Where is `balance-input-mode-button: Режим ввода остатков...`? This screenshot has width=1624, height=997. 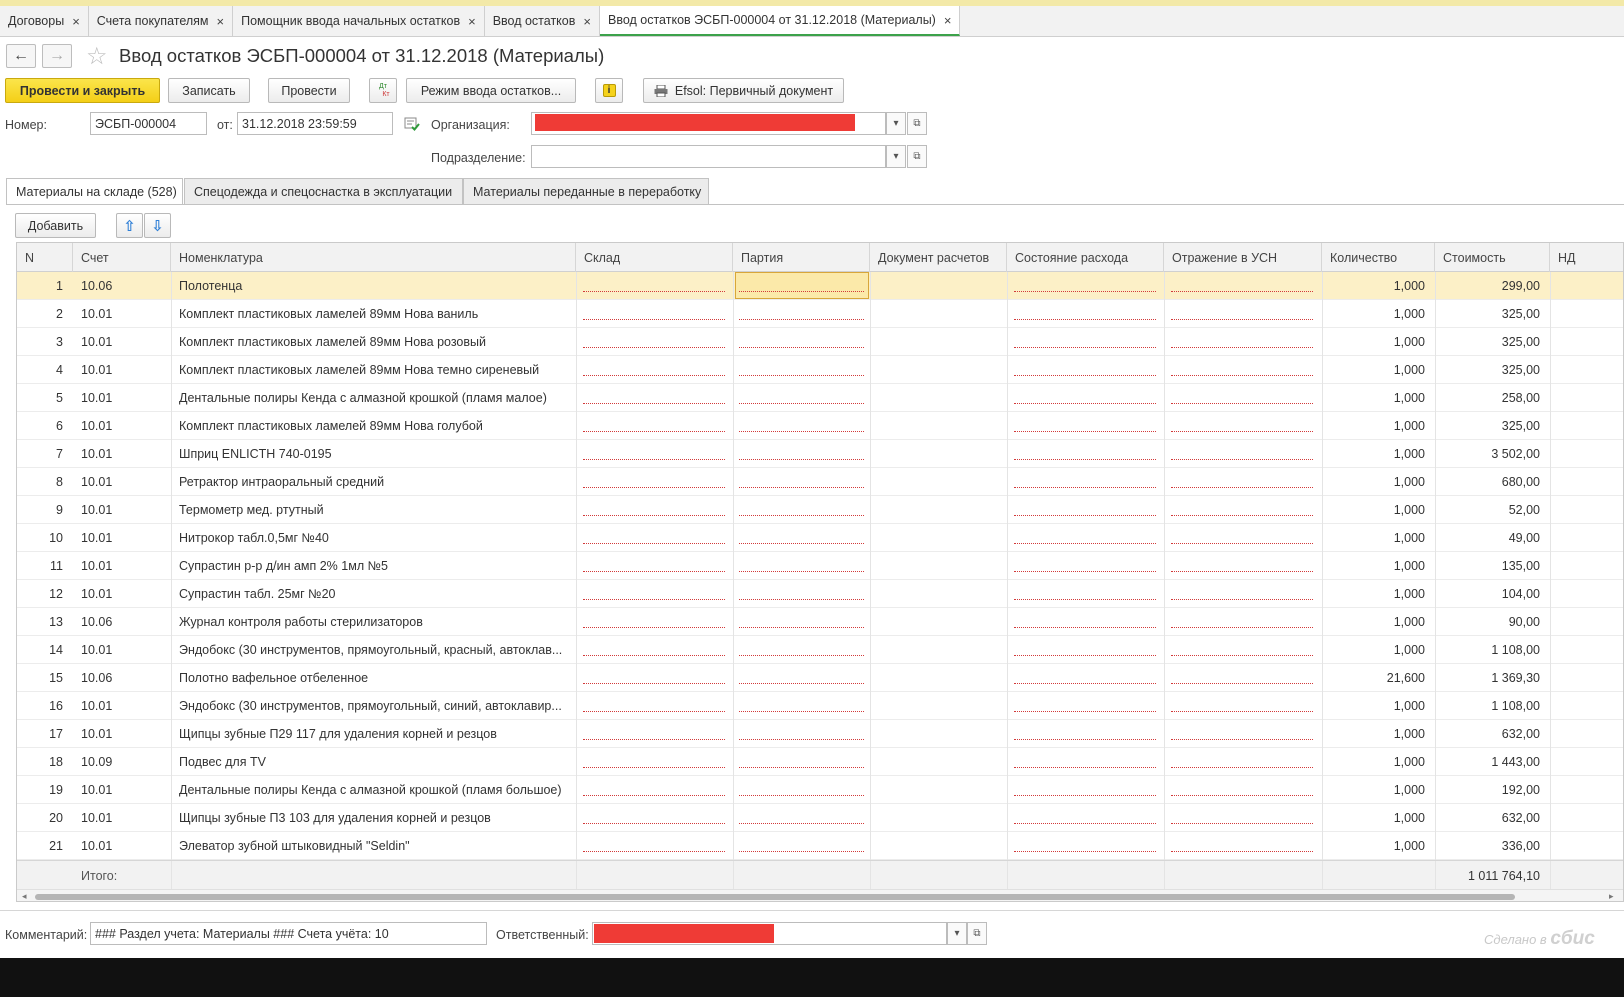 balance-input-mode-button: Режим ввода остатков... is located at coordinates (491, 90).